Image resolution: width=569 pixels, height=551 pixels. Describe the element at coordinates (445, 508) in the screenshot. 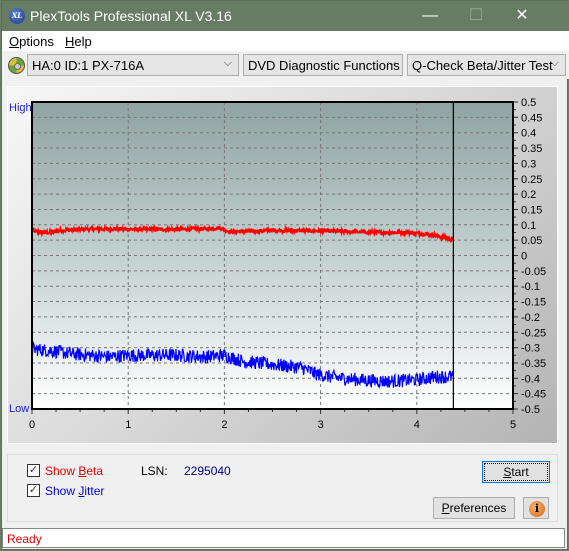

I see `preferences-accel: P` at that location.